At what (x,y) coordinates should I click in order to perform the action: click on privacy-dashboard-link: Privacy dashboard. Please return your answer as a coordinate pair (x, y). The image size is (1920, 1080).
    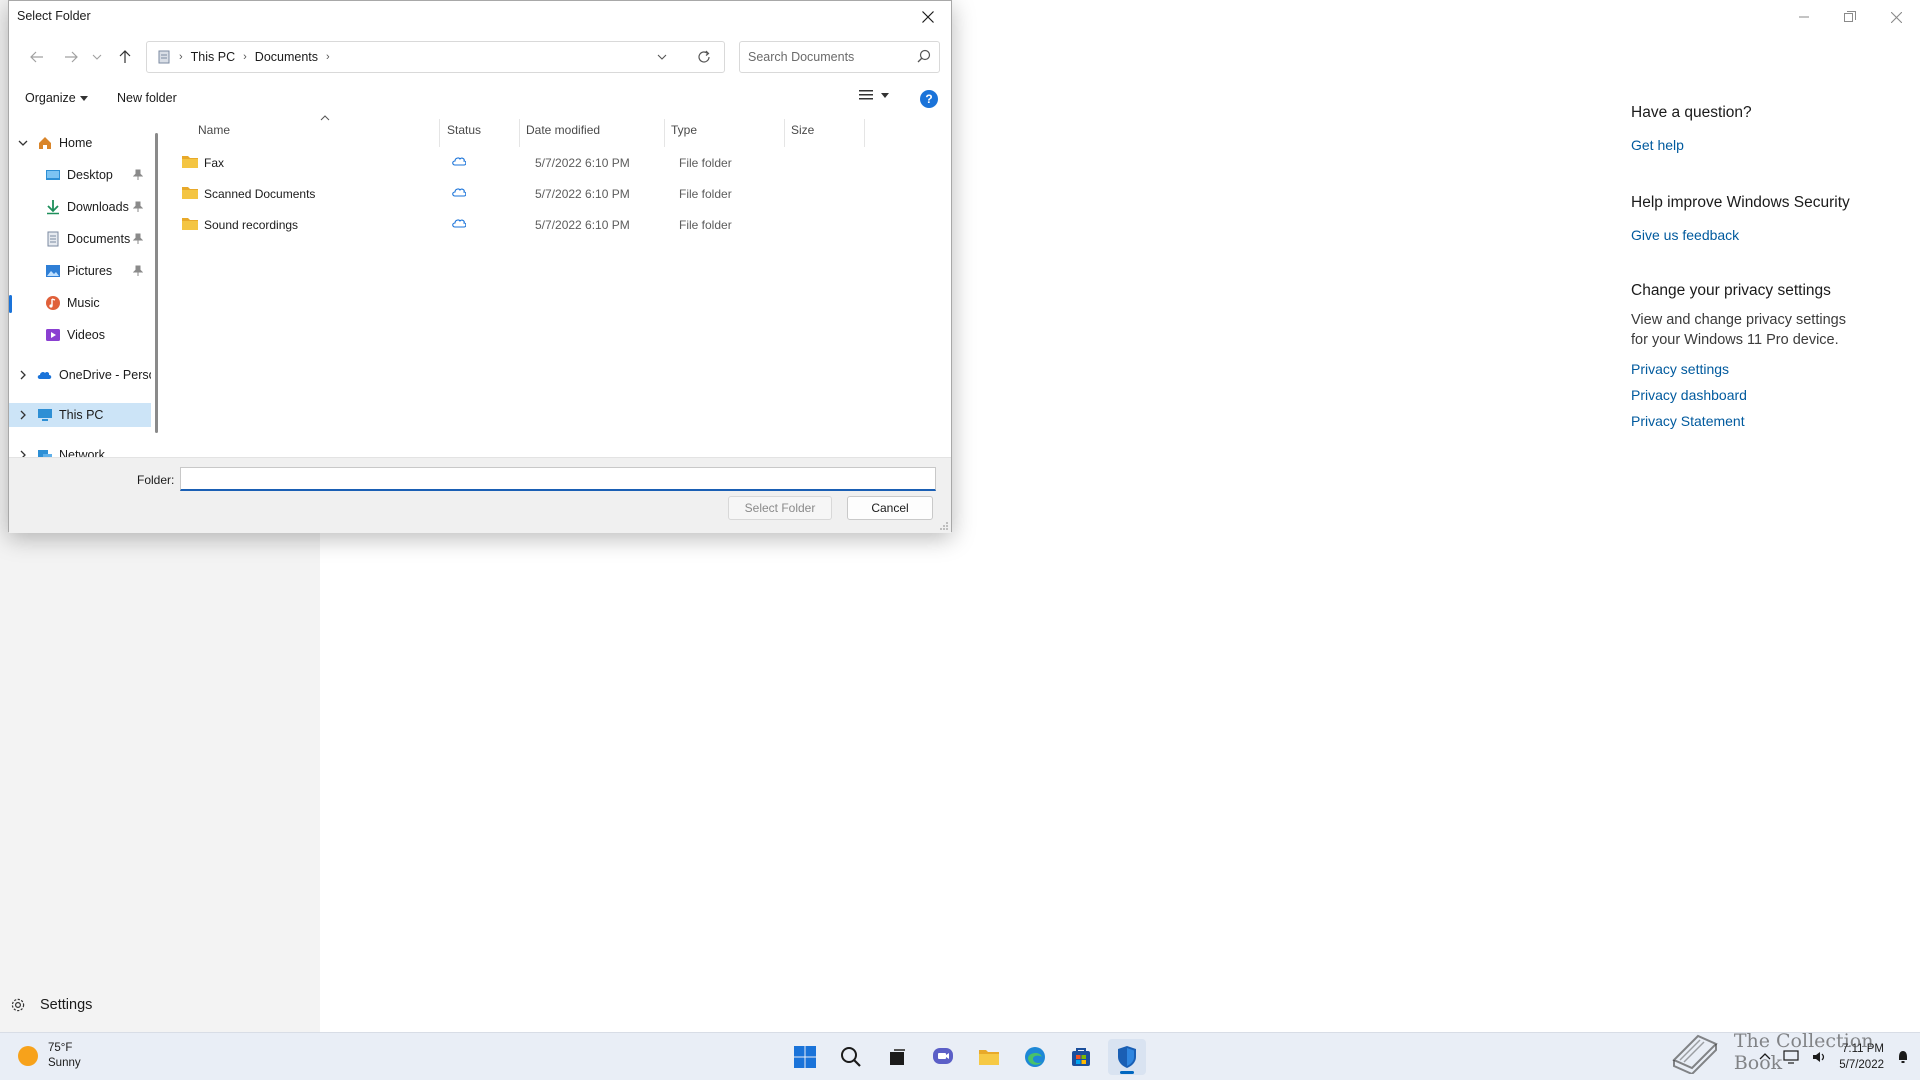
    Looking at the image, I should click on (1771, 395).